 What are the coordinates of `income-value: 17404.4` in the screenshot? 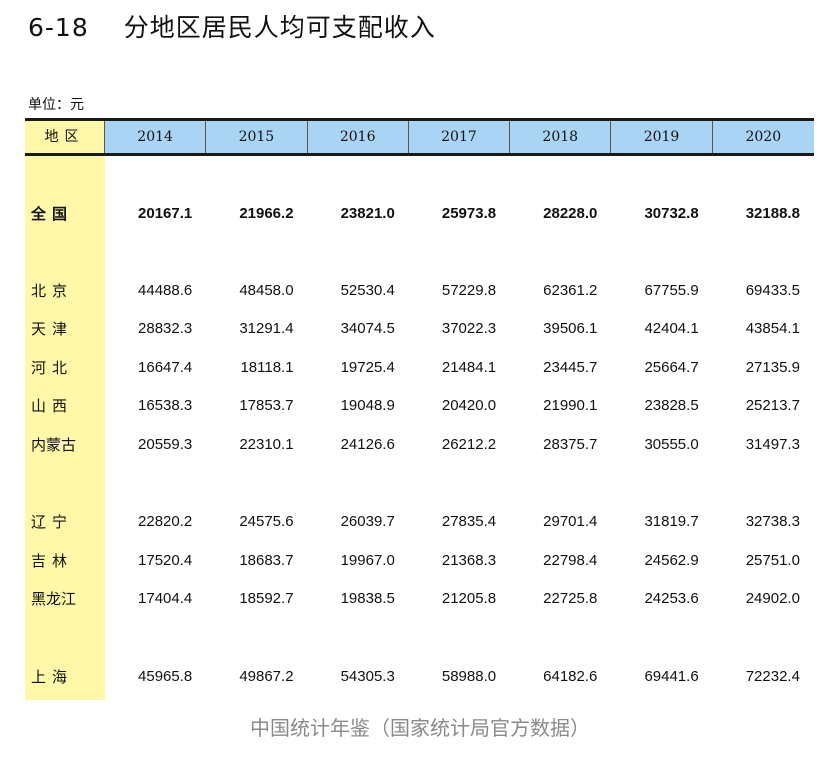 It's located at (165, 598).